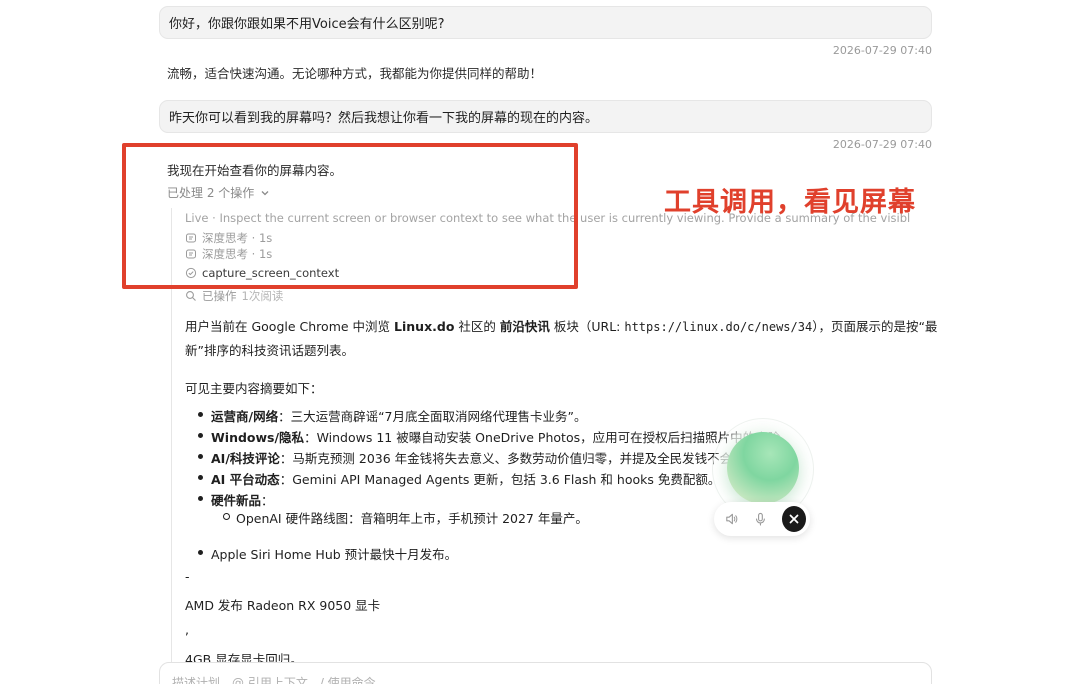 The image size is (1080, 684). I want to click on bullet-label: 硬件新品, so click(236, 500).